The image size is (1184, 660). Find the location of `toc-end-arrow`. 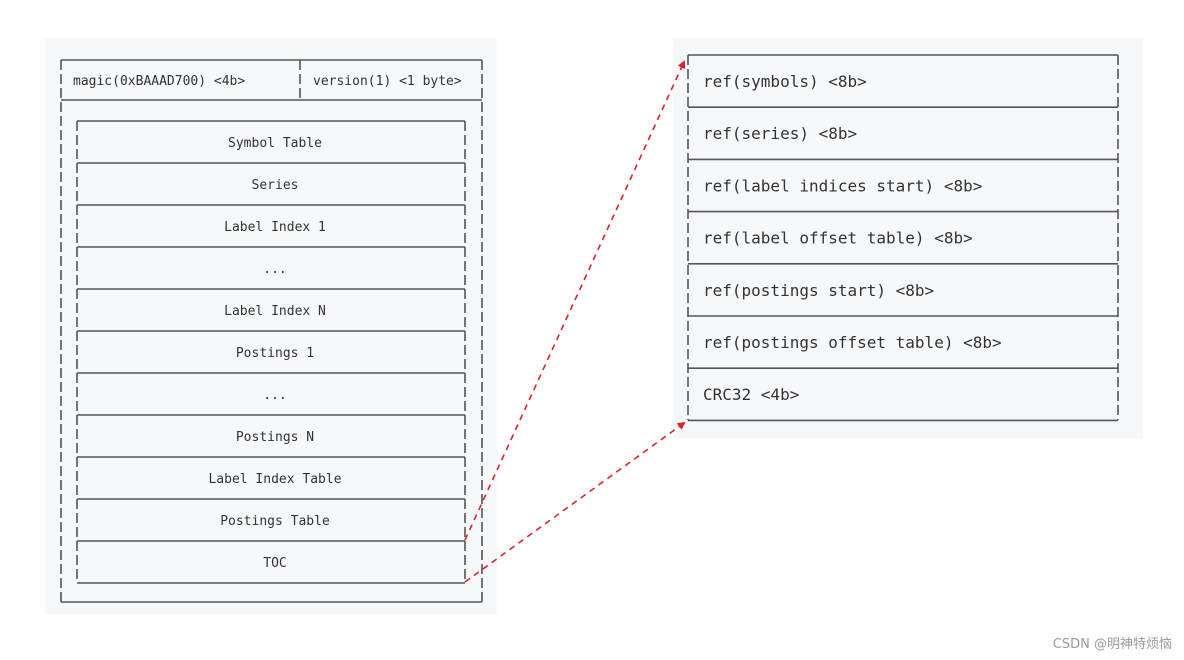

toc-end-arrow is located at coordinates (575, 502).